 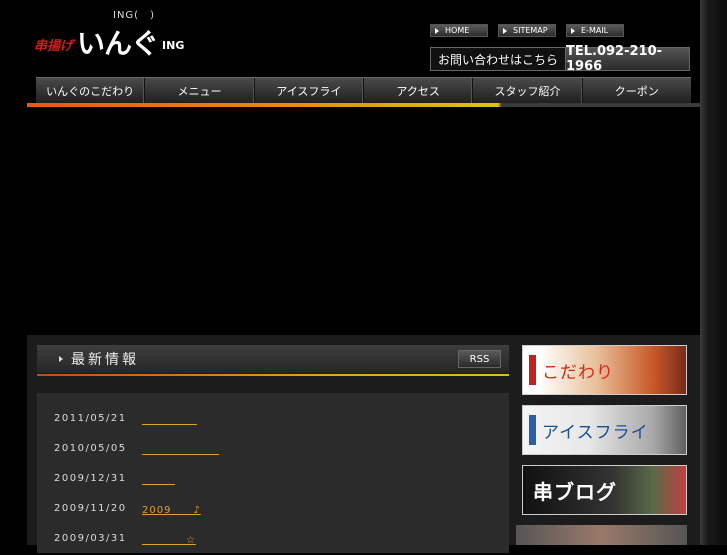 I want to click on list-item: 2009/03/31 ☆, so click(x=273, y=538).